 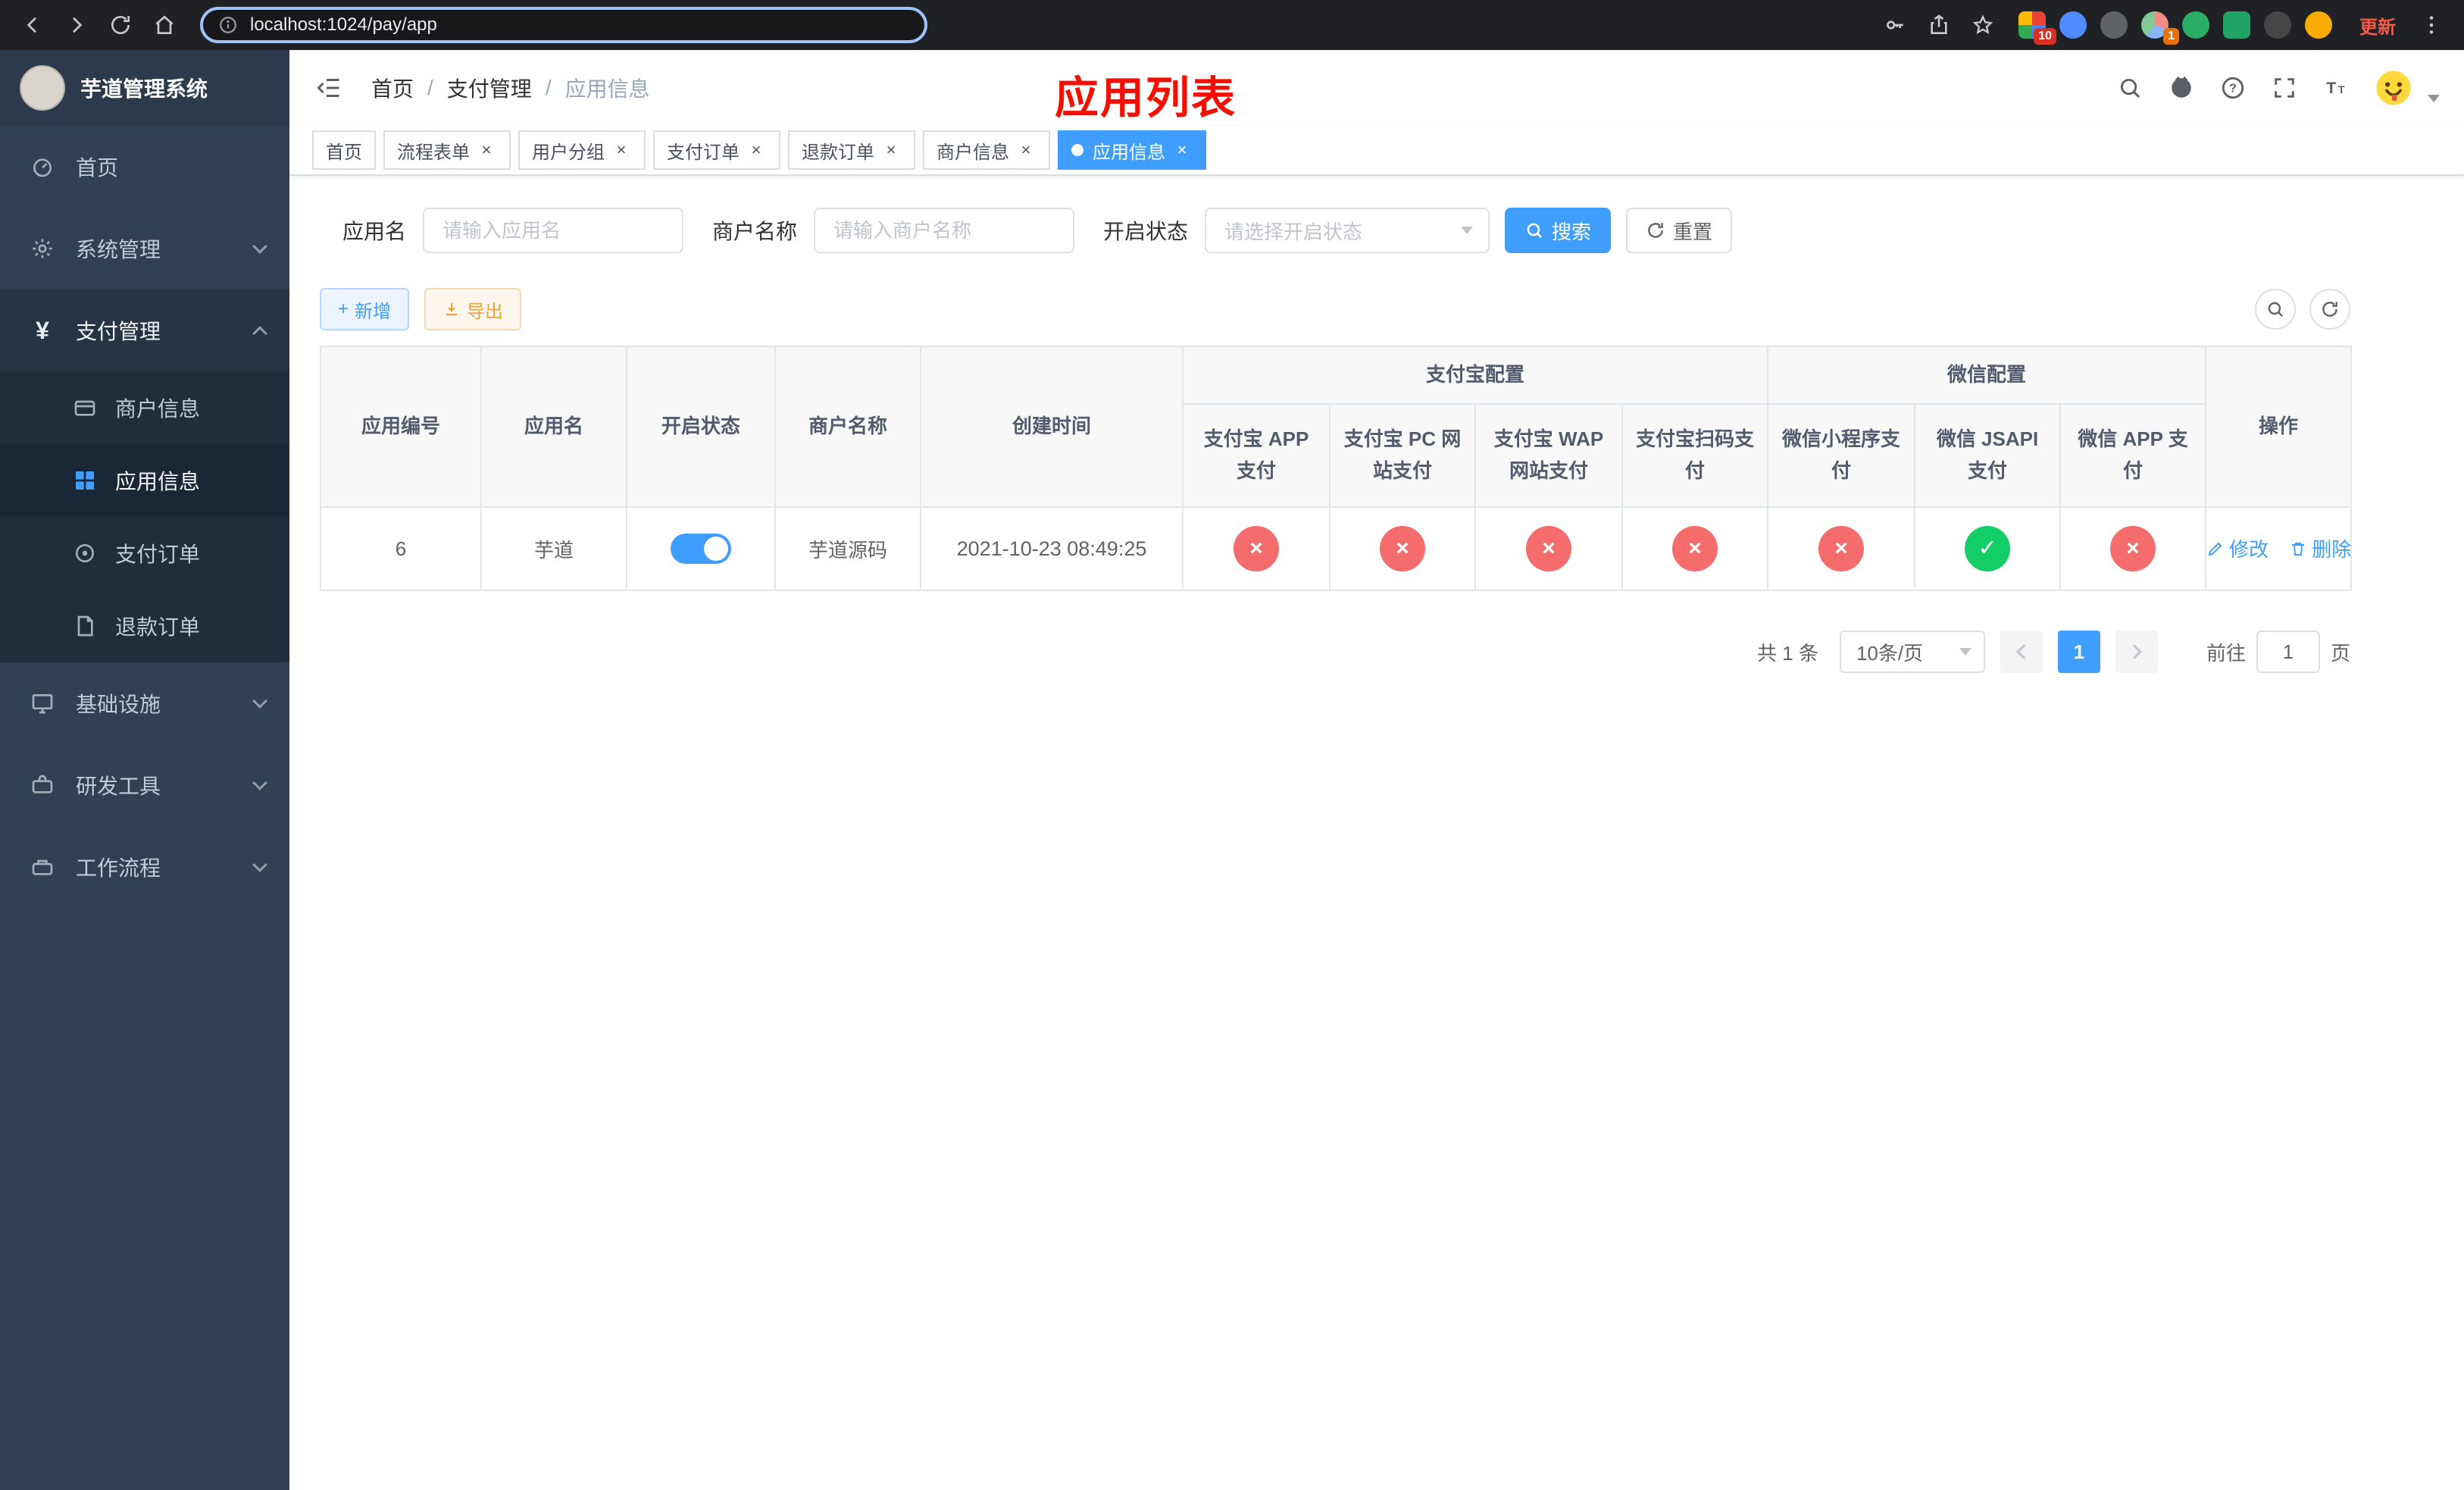 What do you see at coordinates (118, 868) in the screenshot?
I see `sidebar-item-label: 工作流程` at bounding box center [118, 868].